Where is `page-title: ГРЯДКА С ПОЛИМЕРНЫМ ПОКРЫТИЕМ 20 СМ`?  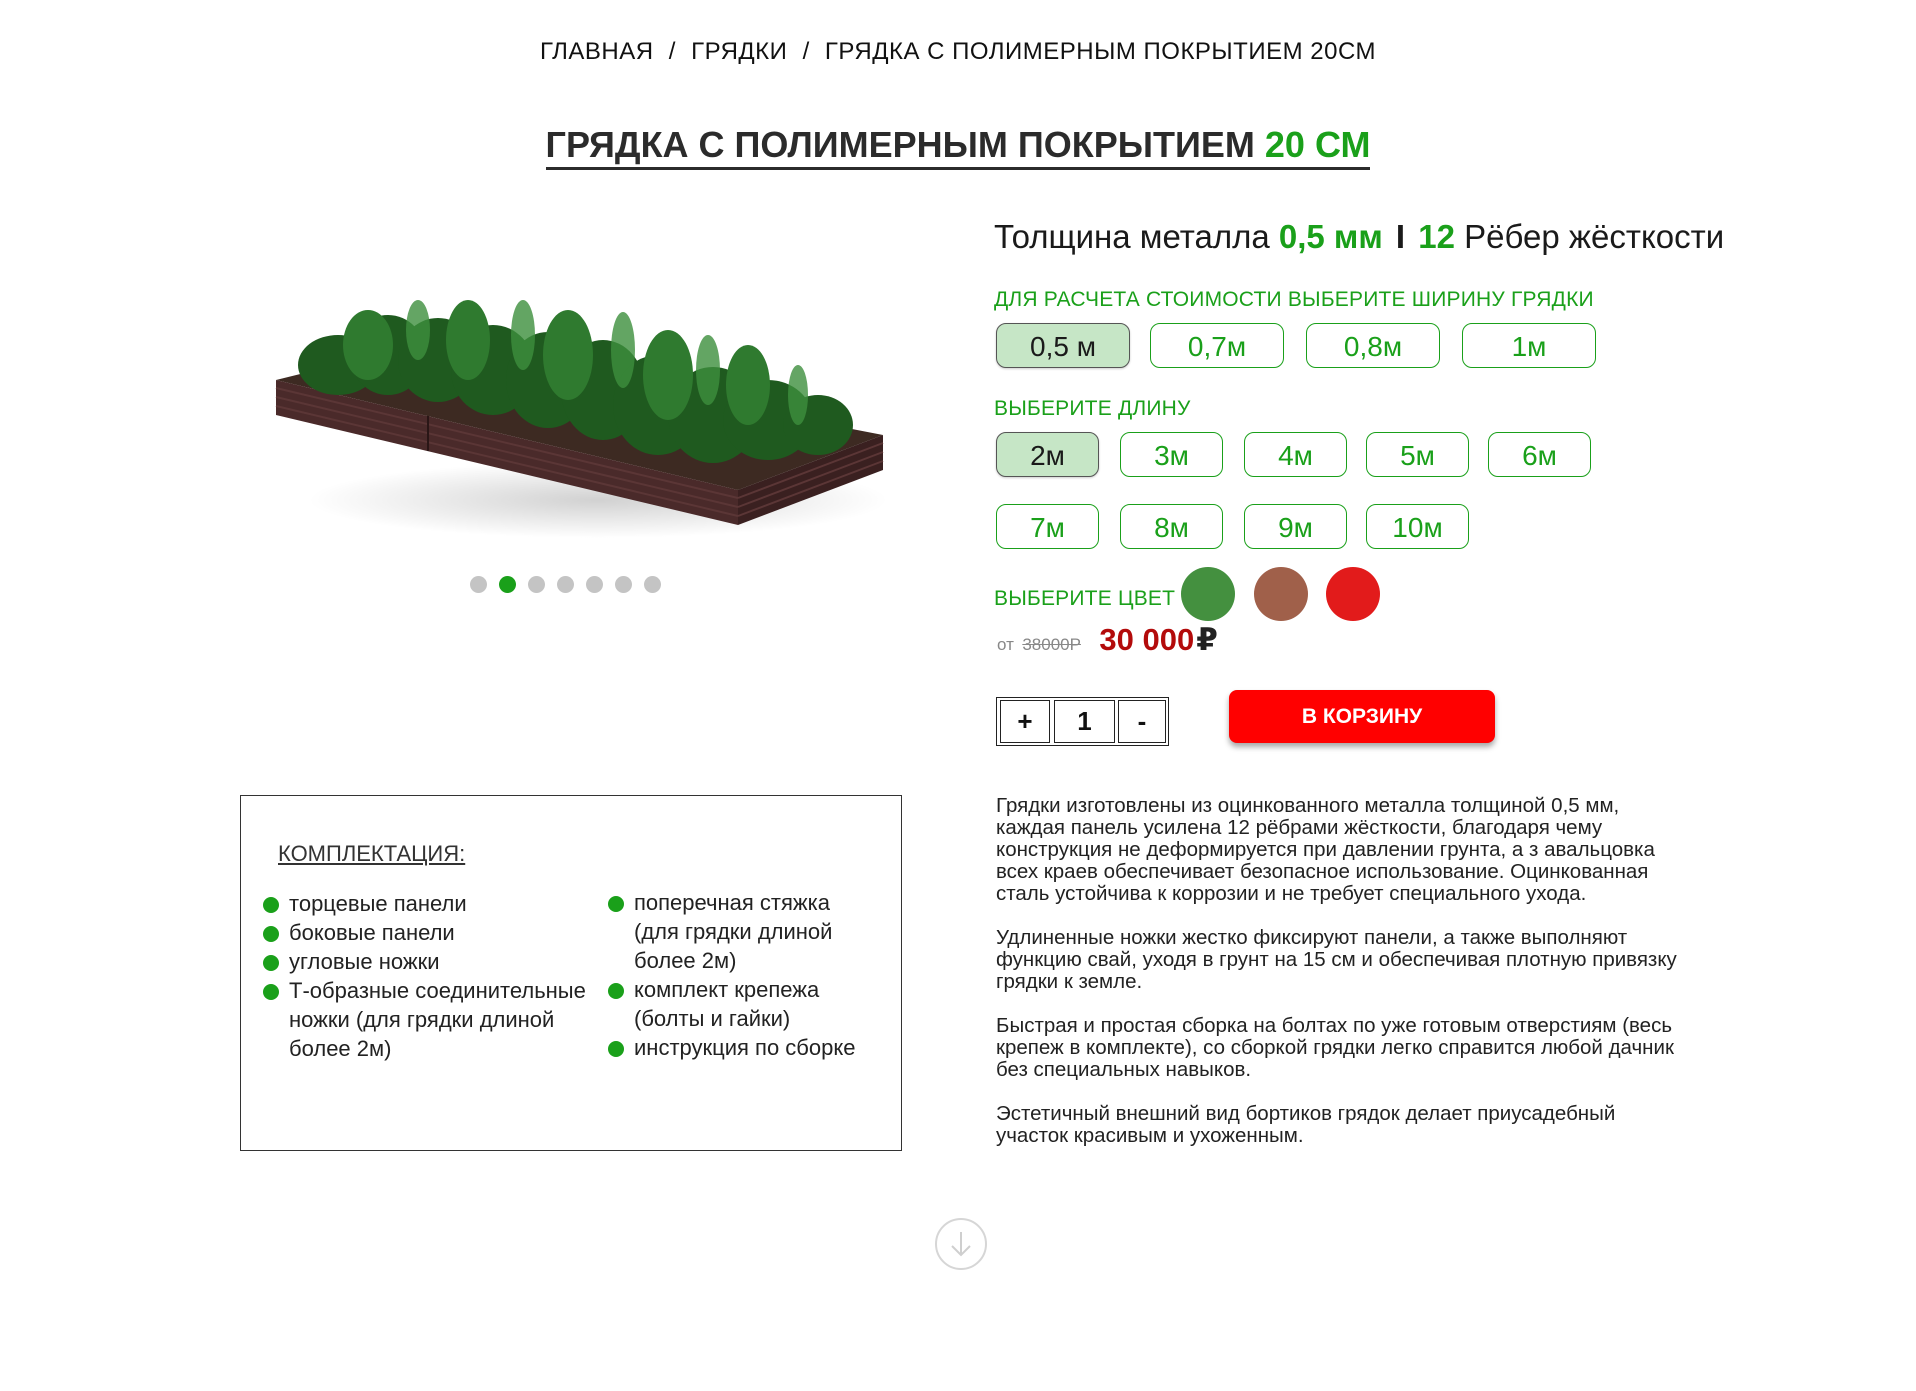 page-title: ГРЯДКА С ПОЛИМЕРНЫМ ПОКРЫТИЕМ 20 СМ is located at coordinates (958, 147).